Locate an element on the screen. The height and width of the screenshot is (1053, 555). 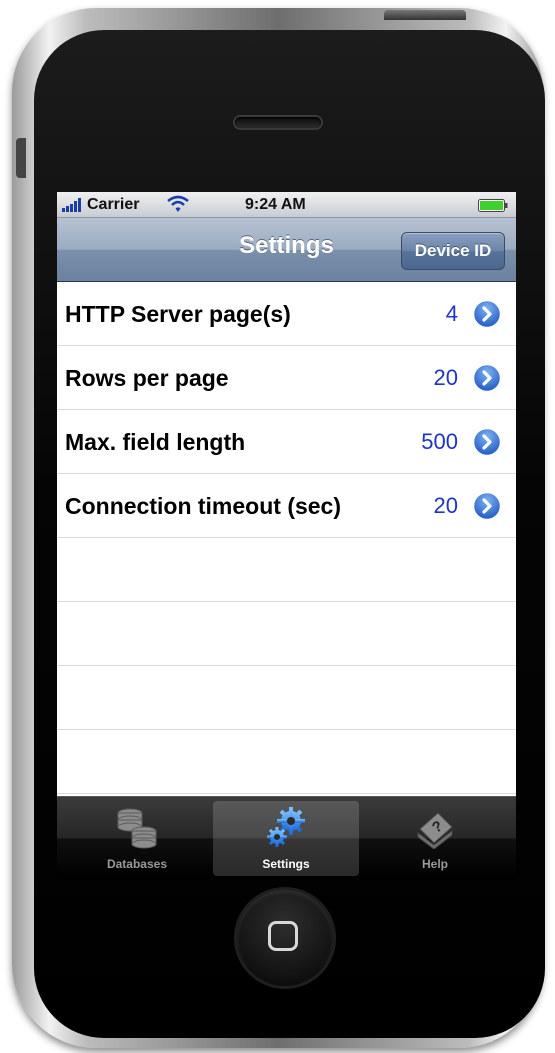
tab-help: ? Help is located at coordinates (435, 838).